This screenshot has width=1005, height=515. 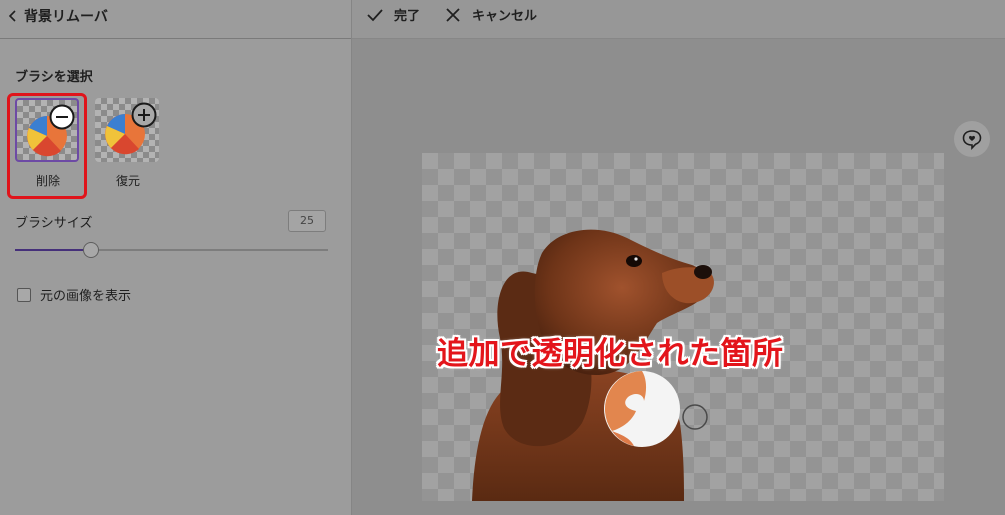 I want to click on cancel-button: キャンセル, so click(x=490, y=14).